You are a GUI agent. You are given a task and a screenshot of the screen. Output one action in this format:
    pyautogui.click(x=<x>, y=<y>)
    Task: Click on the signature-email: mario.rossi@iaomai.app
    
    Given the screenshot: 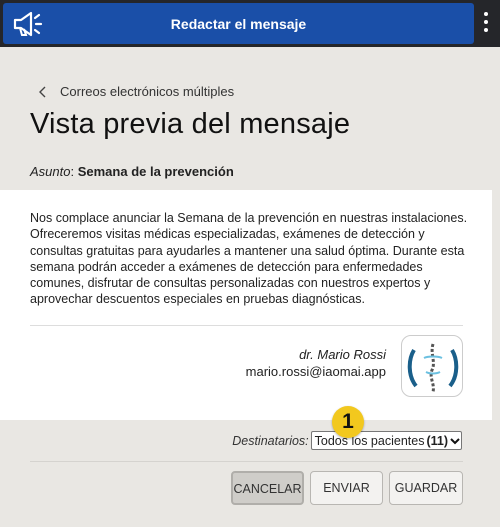 What is the action you would take?
    pyautogui.click(x=315, y=371)
    